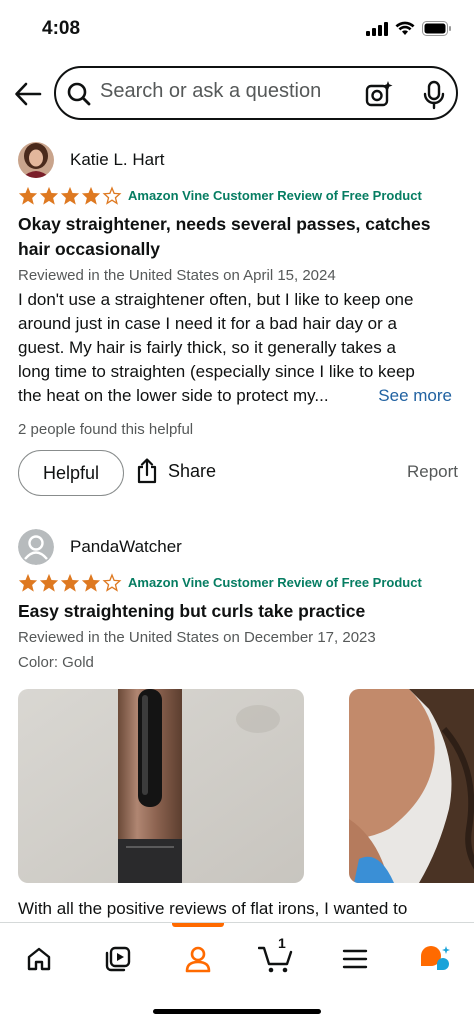 The height and width of the screenshot is (1024, 474). I want to click on search-row, so click(237, 93).